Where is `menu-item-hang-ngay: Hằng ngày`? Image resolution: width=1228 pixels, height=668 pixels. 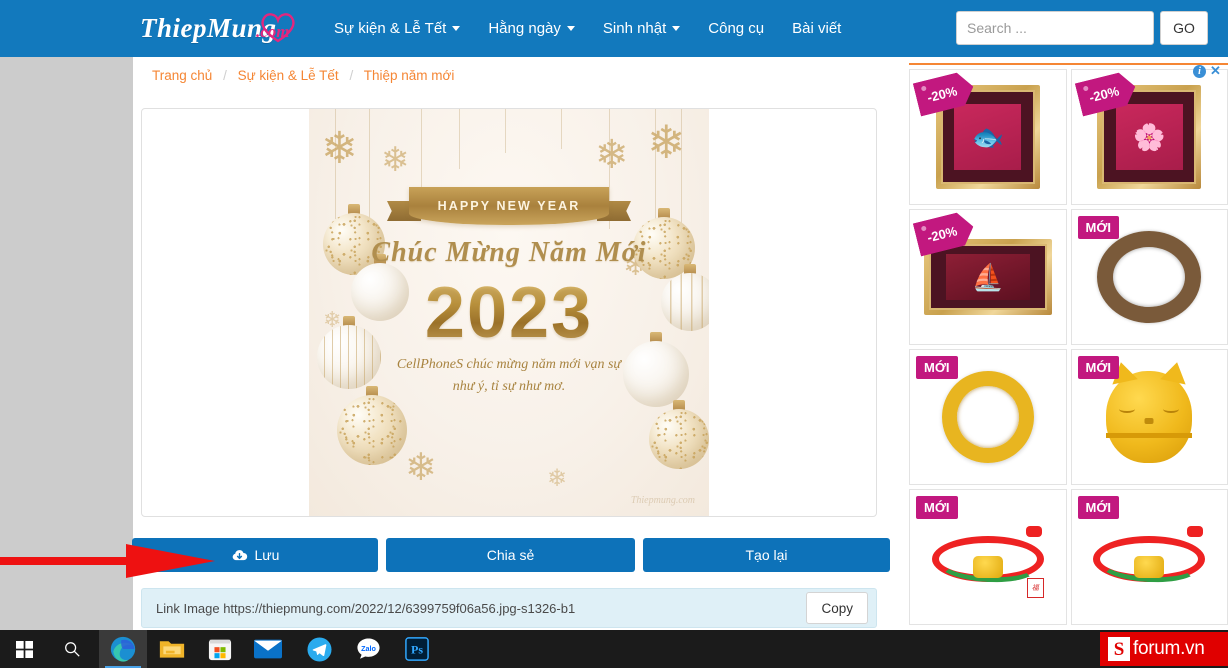 menu-item-hang-ngay: Hằng ngày is located at coordinates (531, 28).